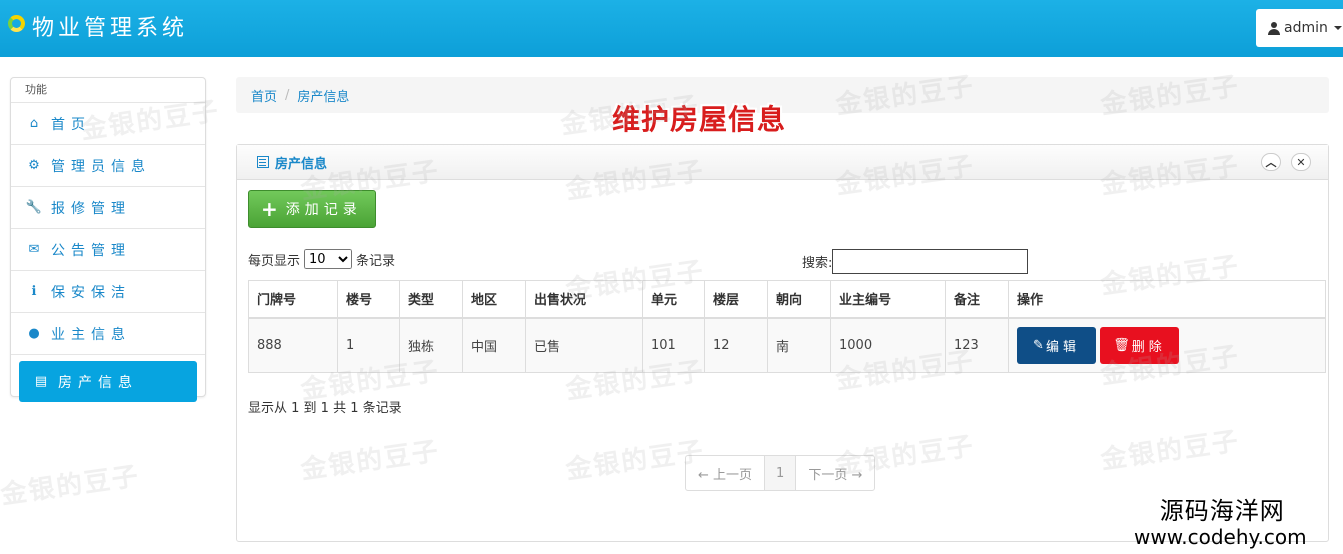 Image resolution: width=1343 pixels, height=554 pixels. I want to click on delete-button: 🗑 删除, so click(1139, 345).